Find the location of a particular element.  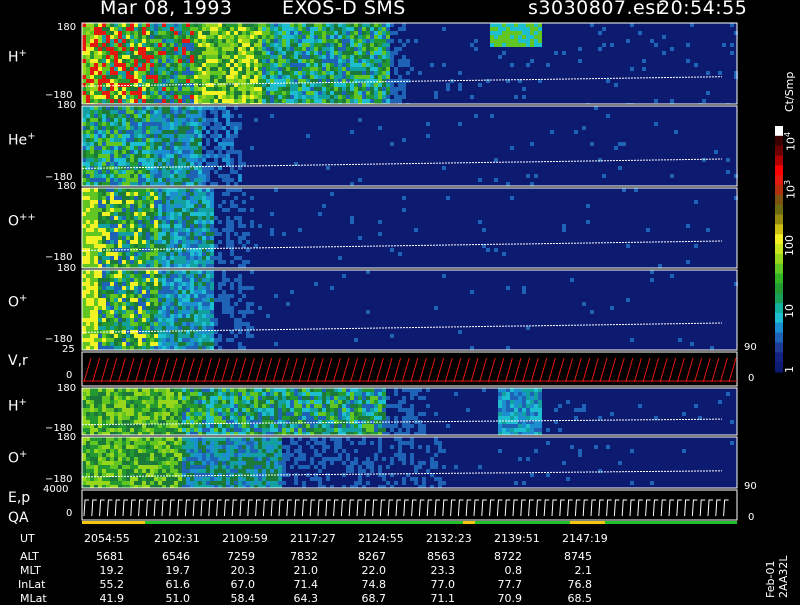

panel-label-ep: E,p is located at coordinates (19, 498).